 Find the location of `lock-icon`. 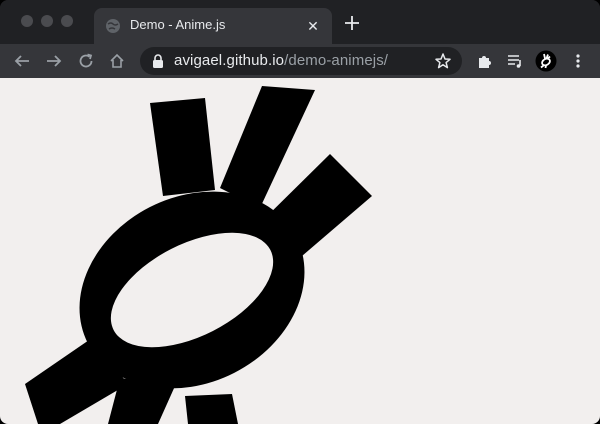

lock-icon is located at coordinates (158, 61).